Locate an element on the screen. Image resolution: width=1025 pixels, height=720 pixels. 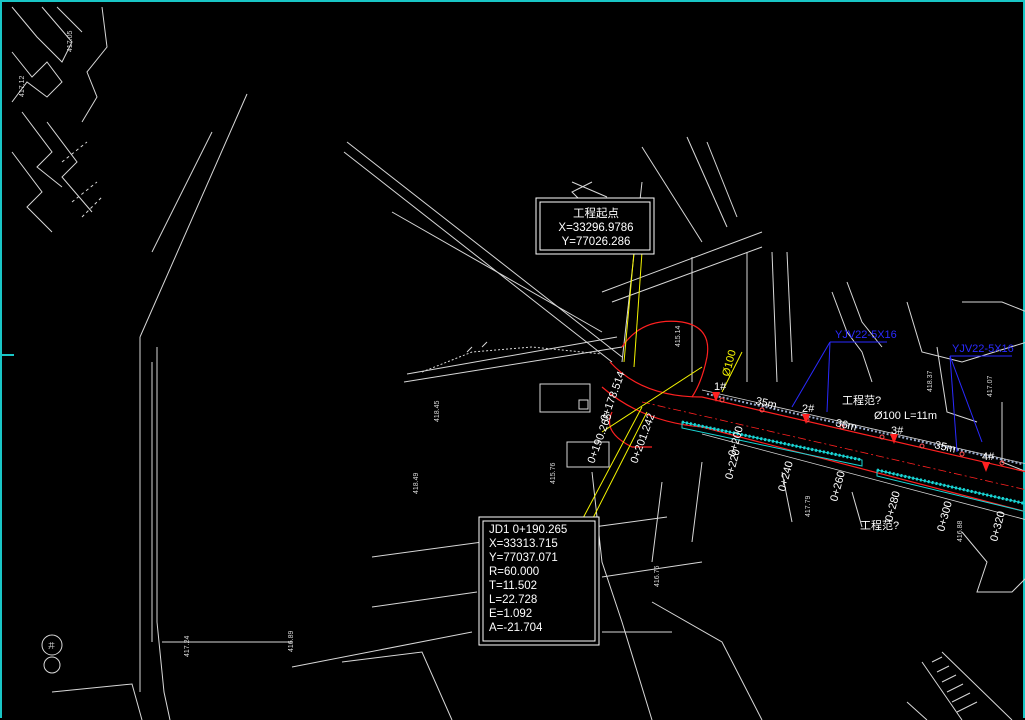
well-symbol: 井 is located at coordinates (52, 654).